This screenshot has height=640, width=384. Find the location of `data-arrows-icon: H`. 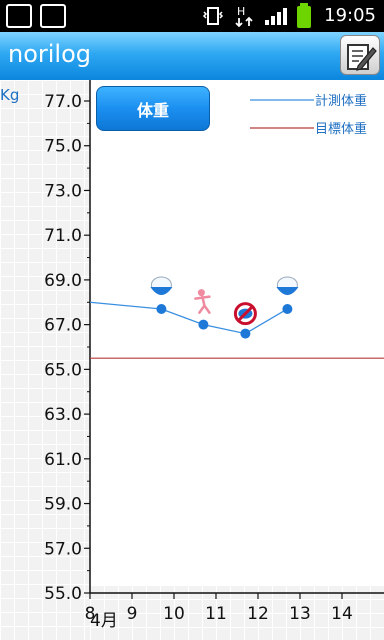

data-arrows-icon: H is located at coordinates (244, 16).